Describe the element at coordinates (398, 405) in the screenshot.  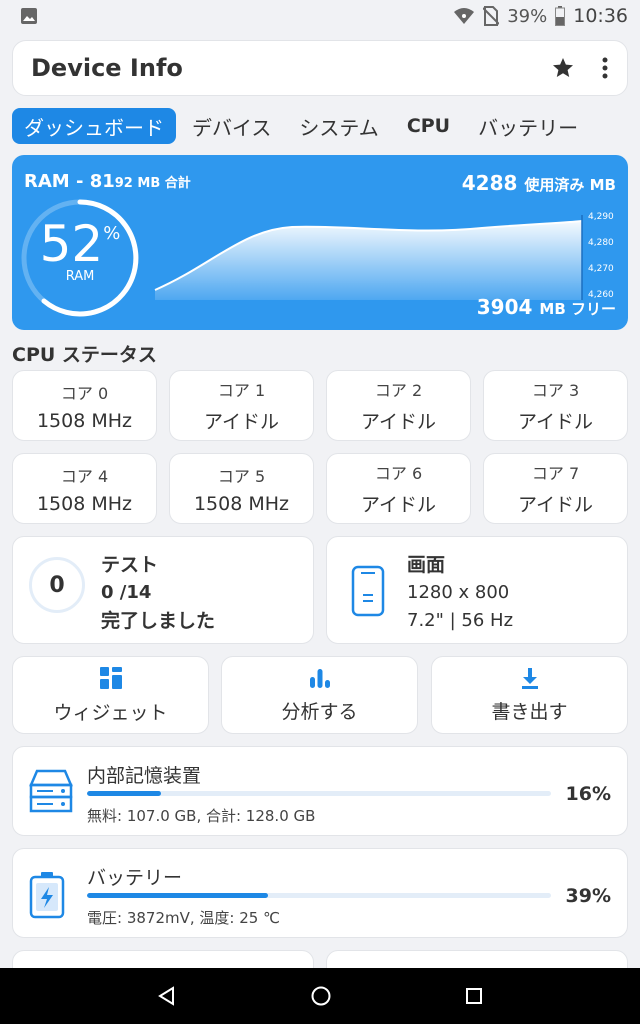
I see `core-card: コア 2 アイドル` at that location.